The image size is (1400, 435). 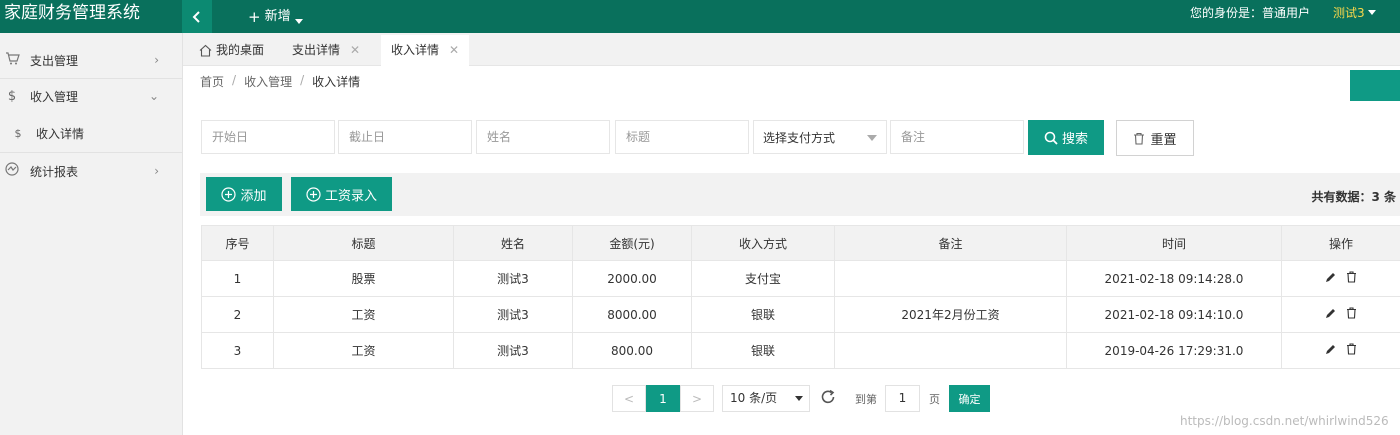 I want to click on cell-no: 2, so click(x=237, y=314).